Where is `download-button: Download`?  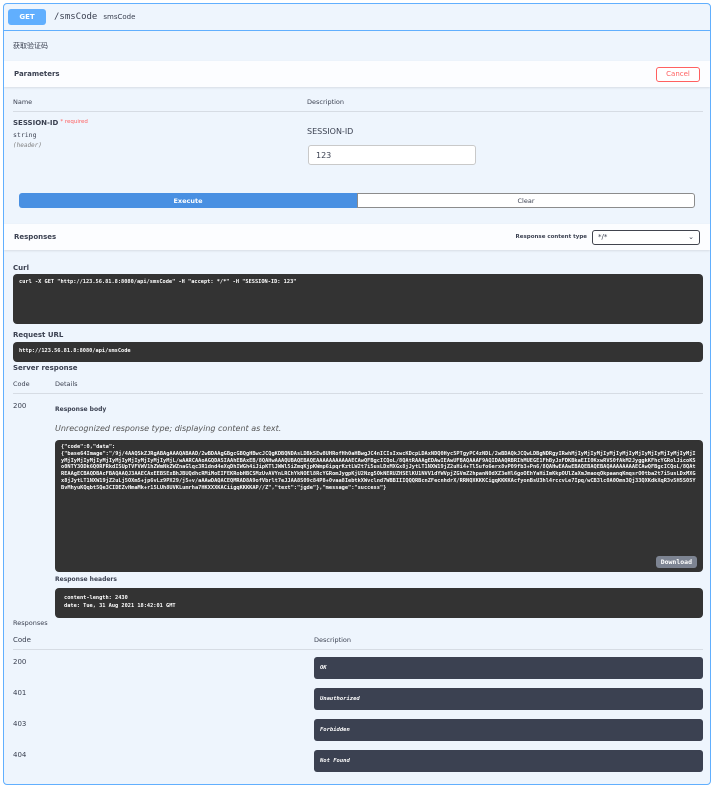 download-button: Download is located at coordinates (676, 562).